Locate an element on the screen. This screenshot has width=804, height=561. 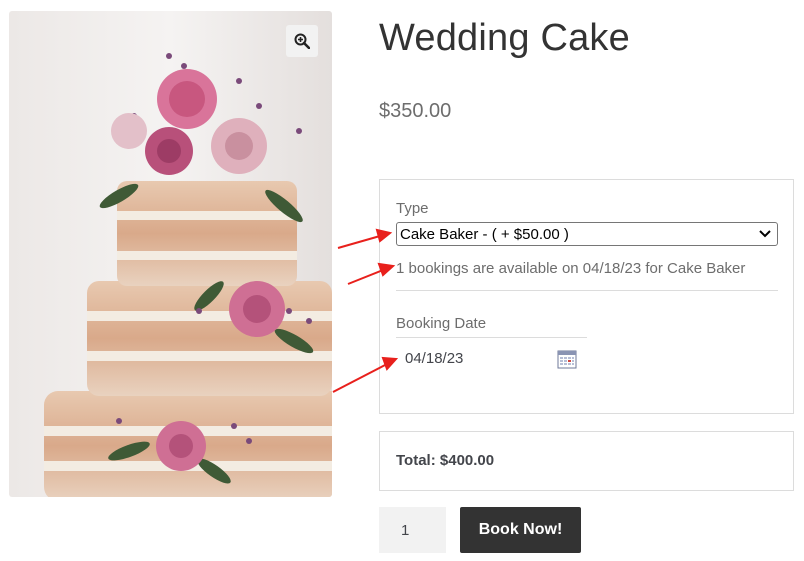
magnifier-plus-icon is located at coordinates (302, 41).